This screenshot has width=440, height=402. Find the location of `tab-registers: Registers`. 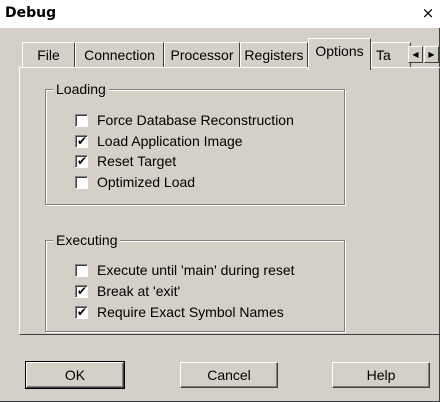

tab-registers: Registers is located at coordinates (274, 54).